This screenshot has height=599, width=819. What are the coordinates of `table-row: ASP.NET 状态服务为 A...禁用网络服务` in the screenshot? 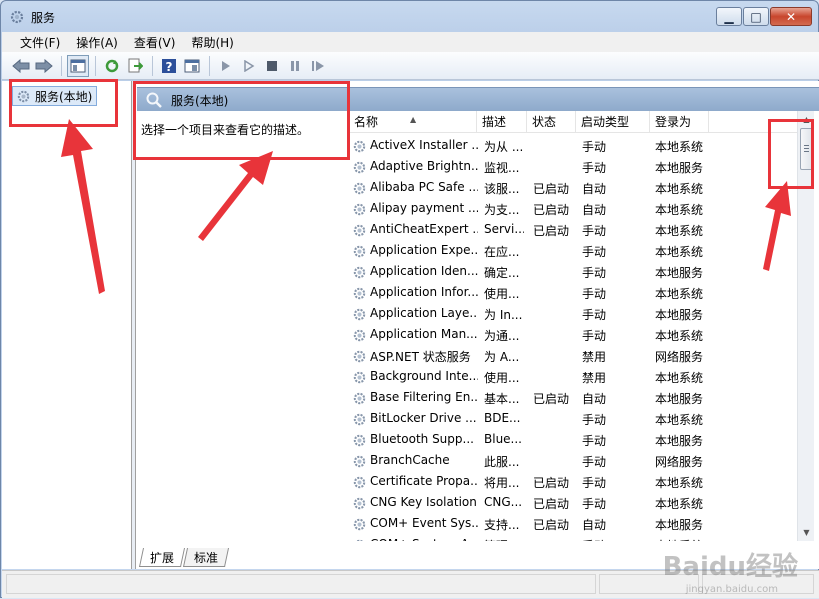 It's located at (573, 356).